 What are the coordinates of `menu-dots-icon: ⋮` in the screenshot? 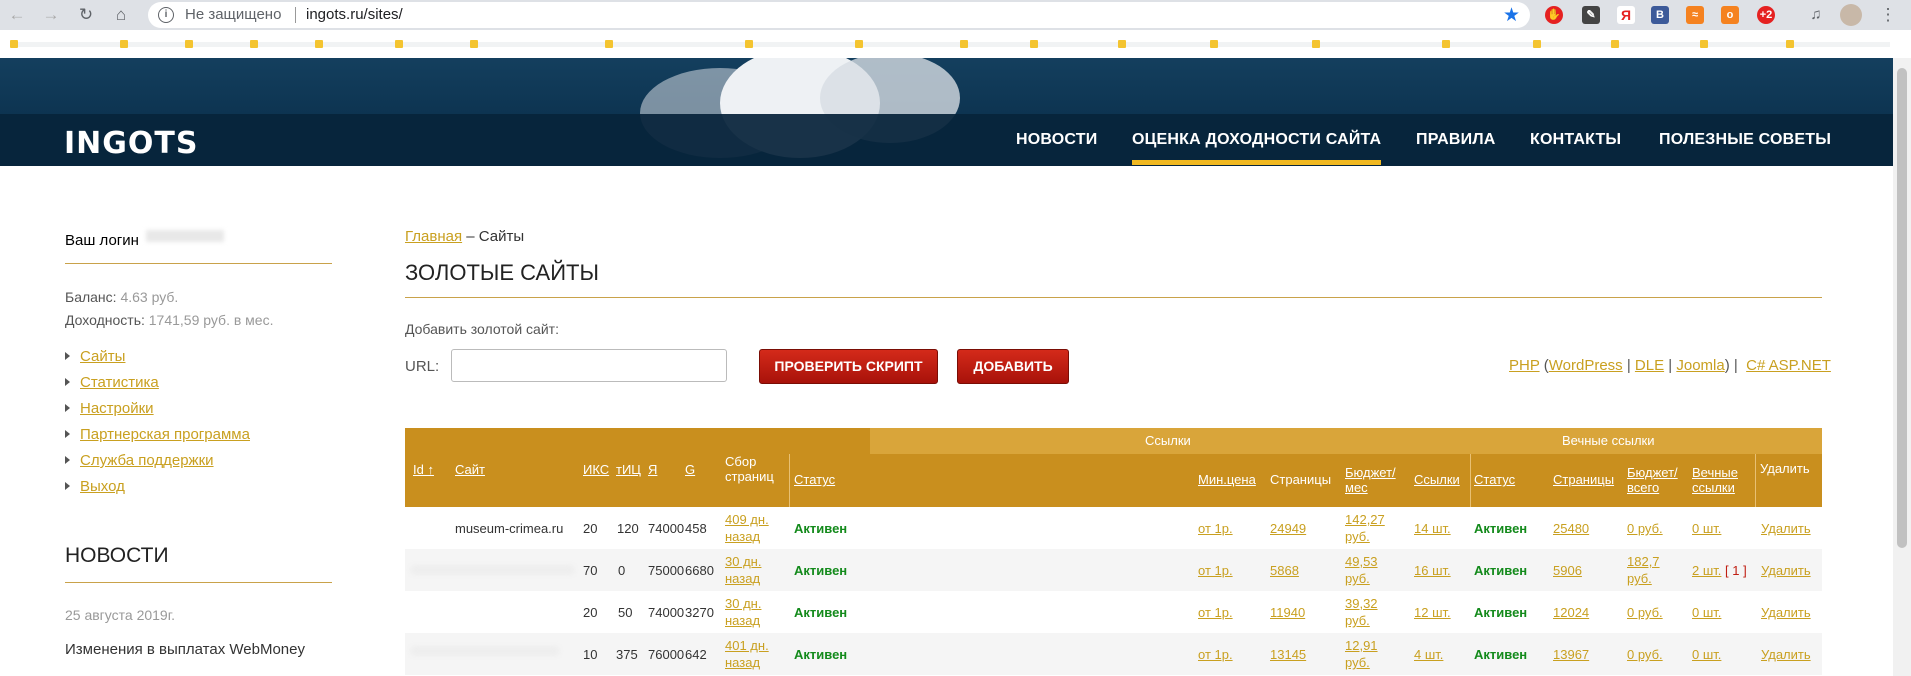 It's located at (1888, 15).